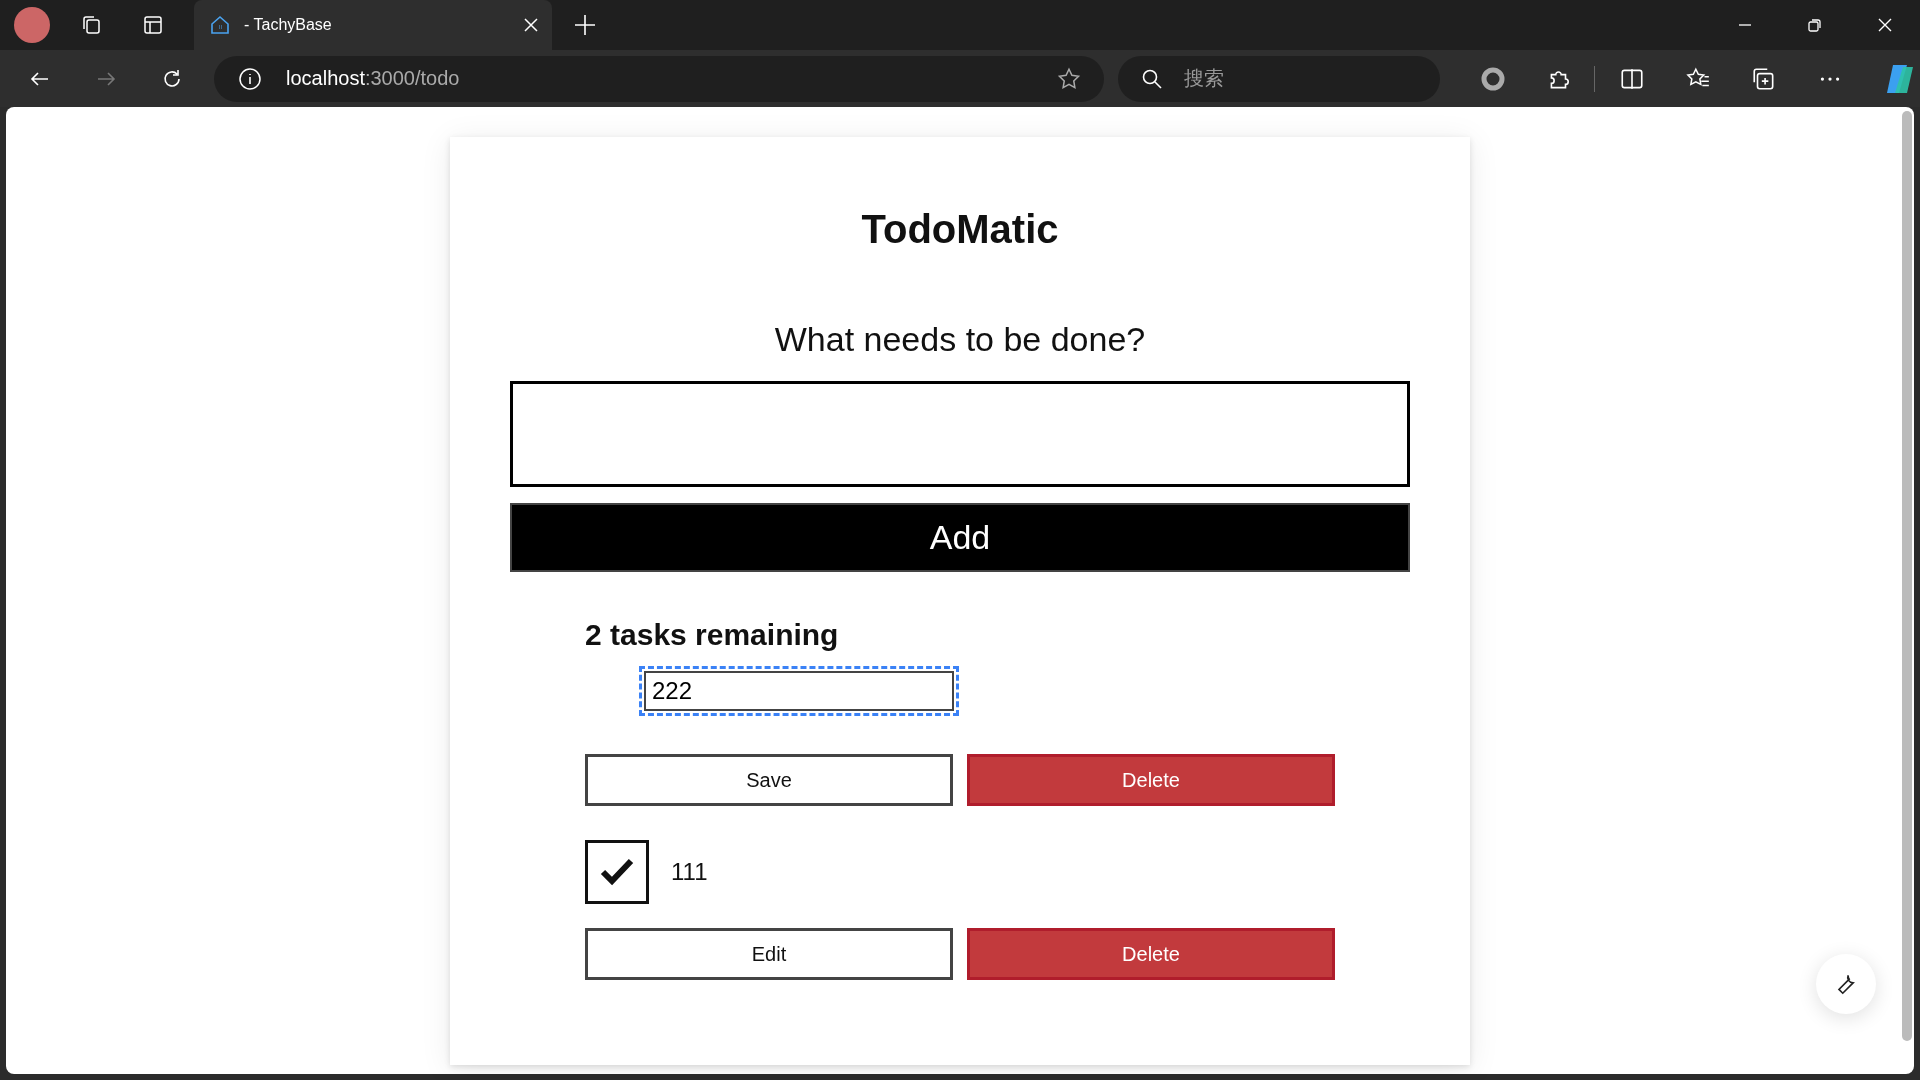  I want to click on search-field: 搜索, so click(1279, 78).